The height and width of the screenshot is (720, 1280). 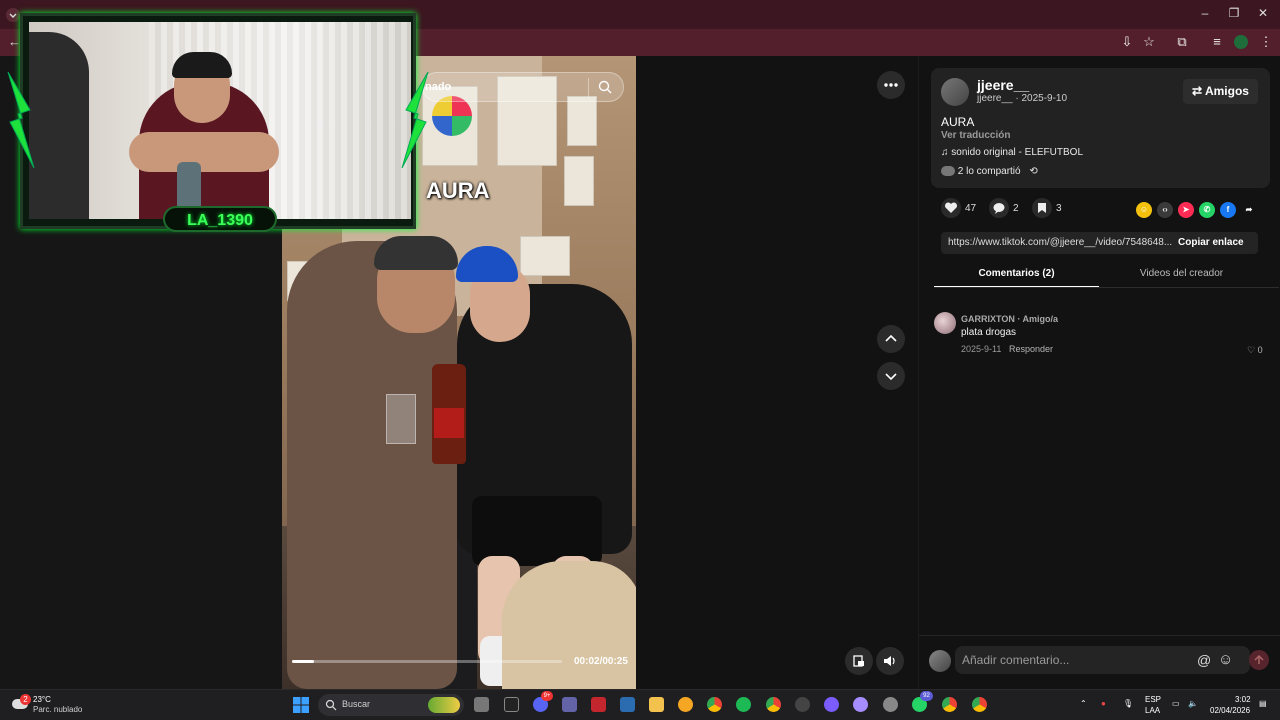 I want to click on weather-badge: 2, so click(x=25, y=699).